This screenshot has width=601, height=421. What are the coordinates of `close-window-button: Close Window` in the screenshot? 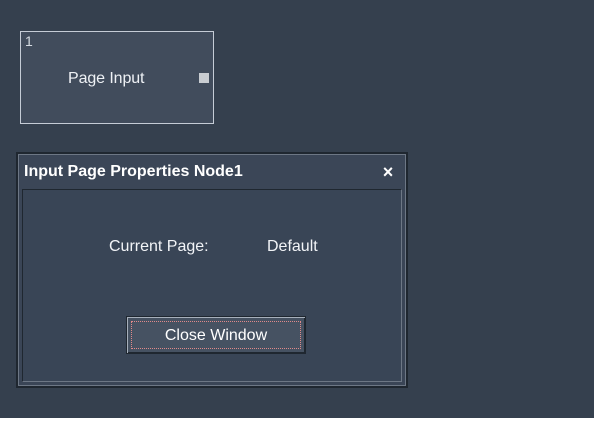 It's located at (216, 335).